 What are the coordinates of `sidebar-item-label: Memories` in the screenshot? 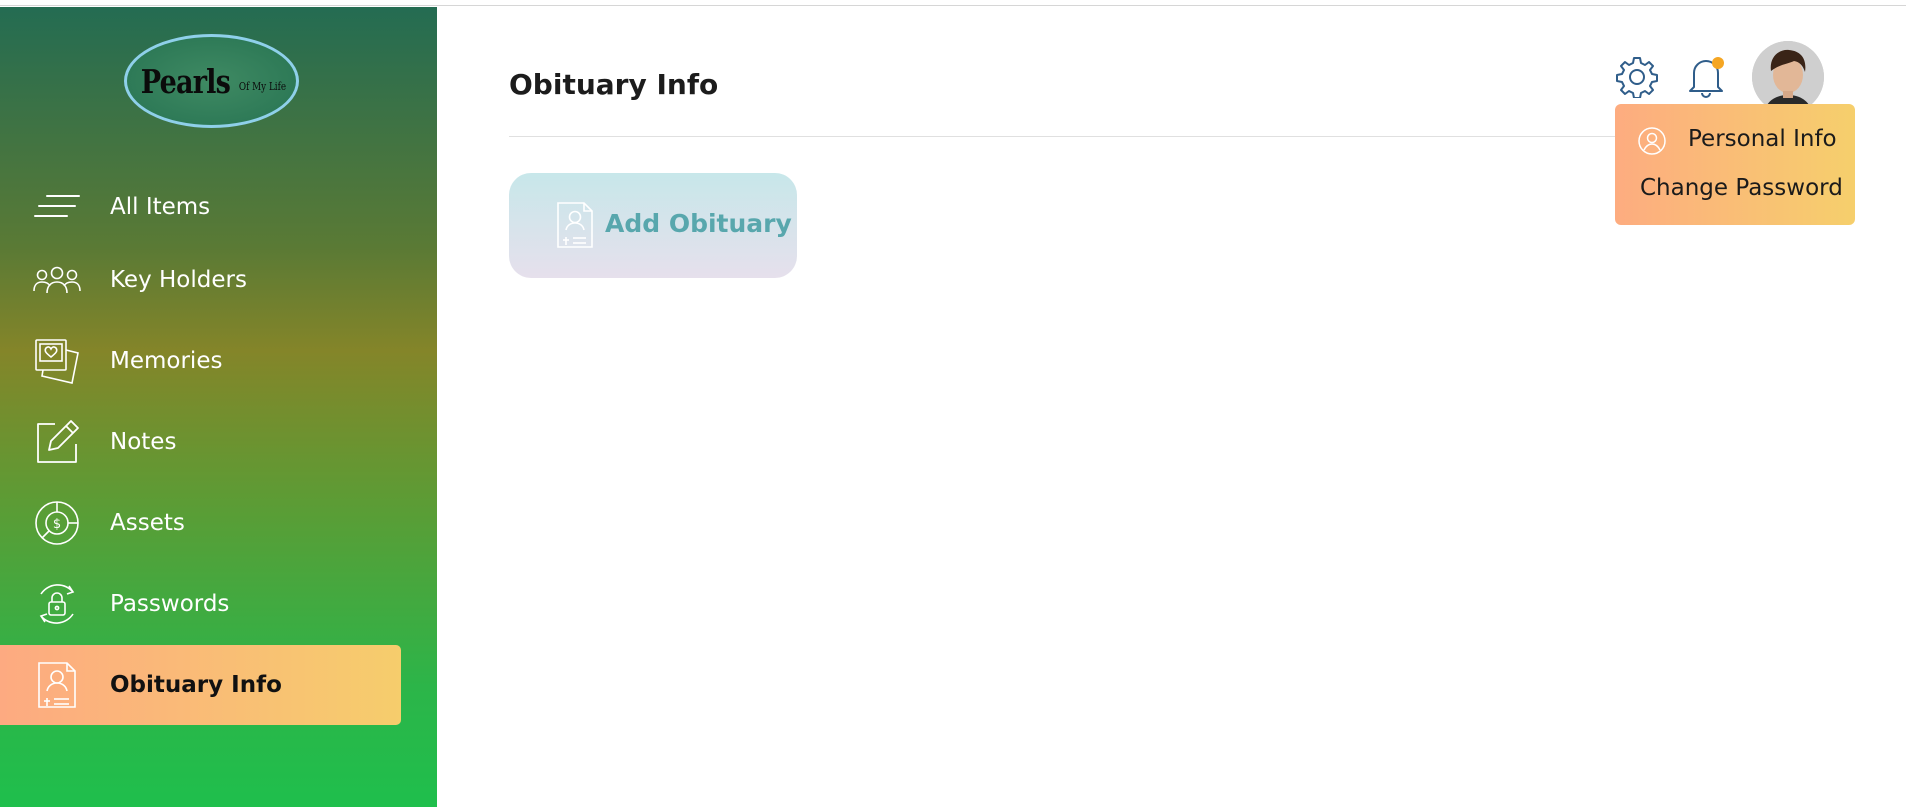 It's located at (166, 361).